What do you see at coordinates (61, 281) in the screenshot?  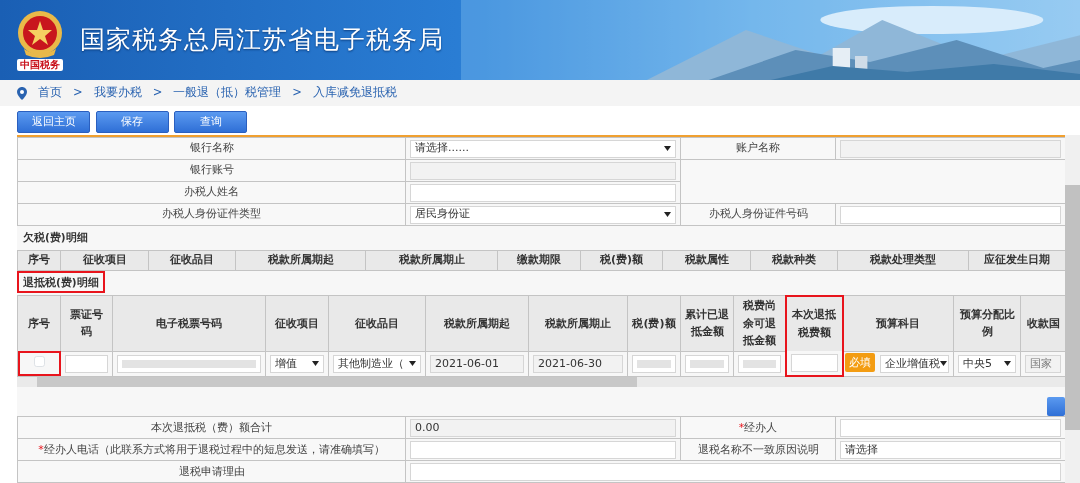 I see `section-title: 退抵税(费)明细` at bounding box center [61, 281].